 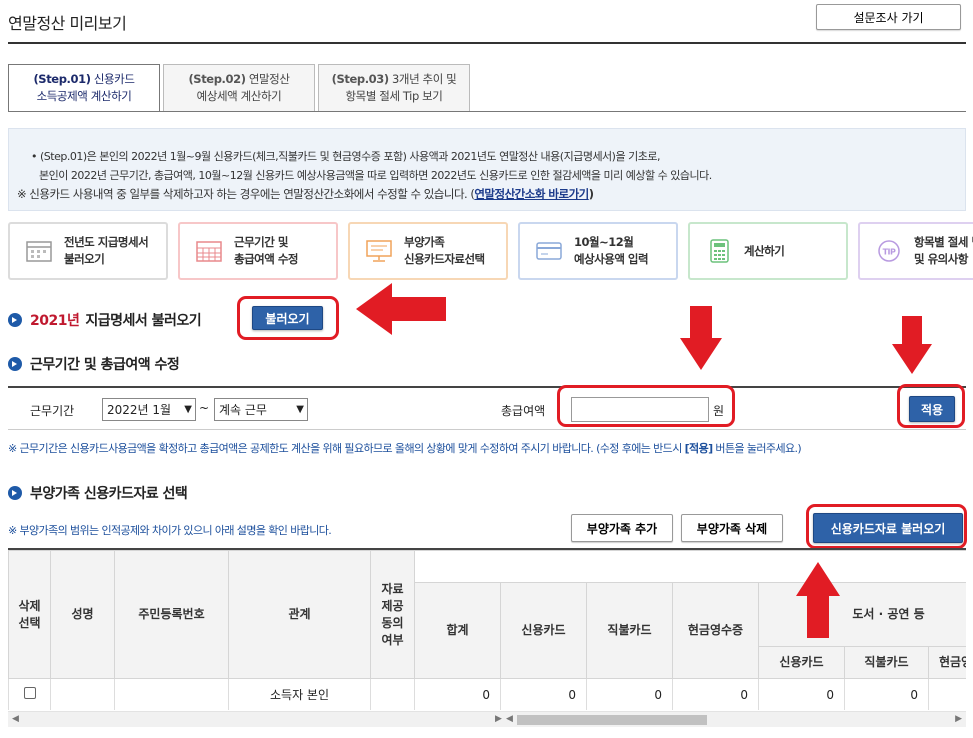 What do you see at coordinates (612, 720) in the screenshot?
I see `scrollbar-thumb` at bounding box center [612, 720].